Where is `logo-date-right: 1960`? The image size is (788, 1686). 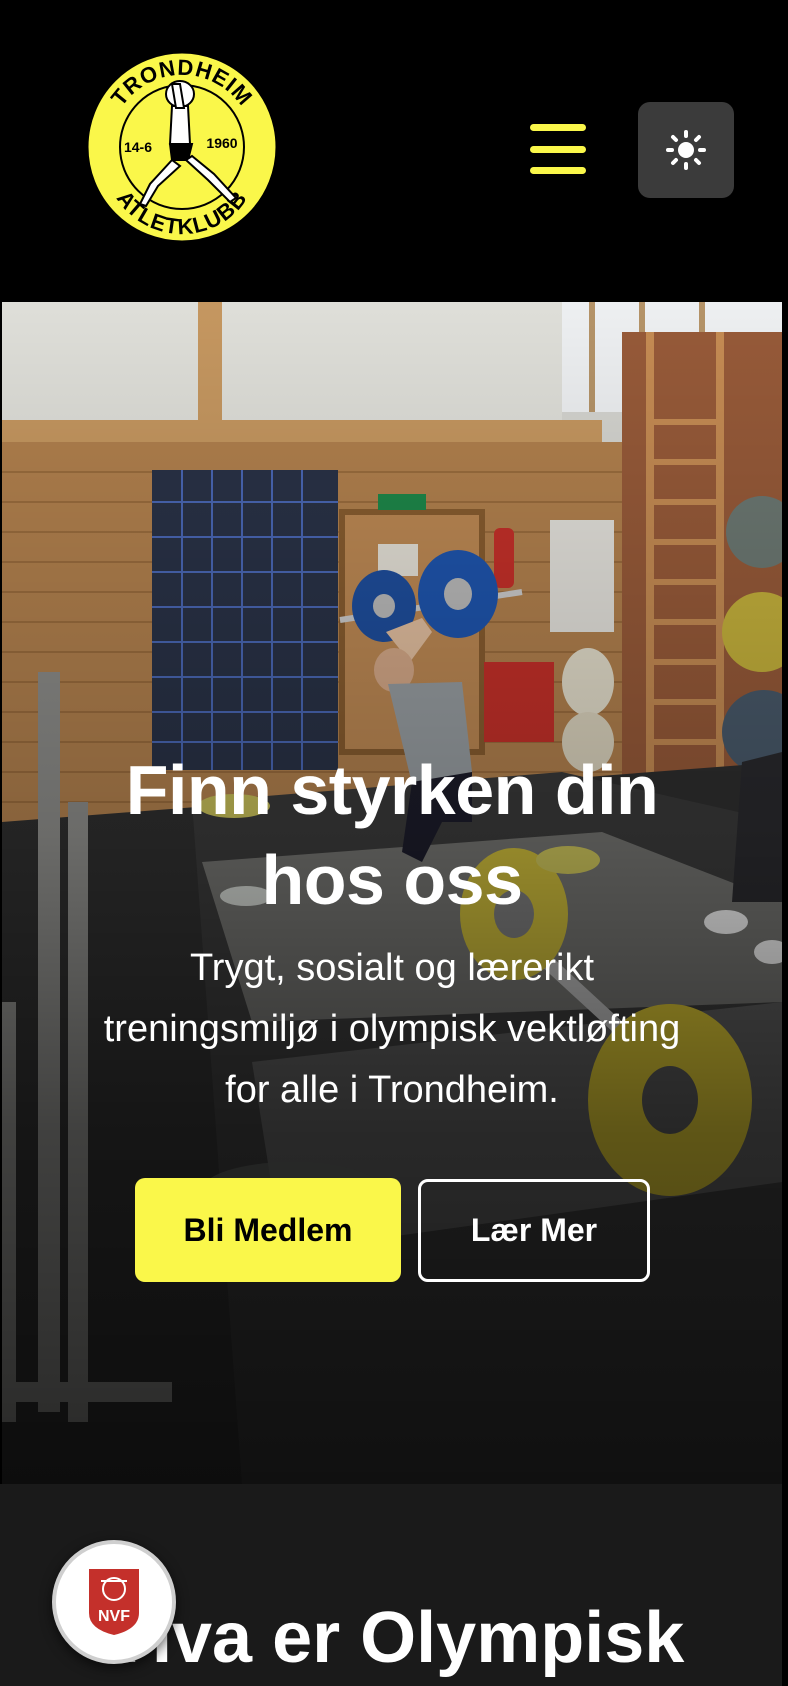 logo-date-right: 1960 is located at coordinates (221, 143).